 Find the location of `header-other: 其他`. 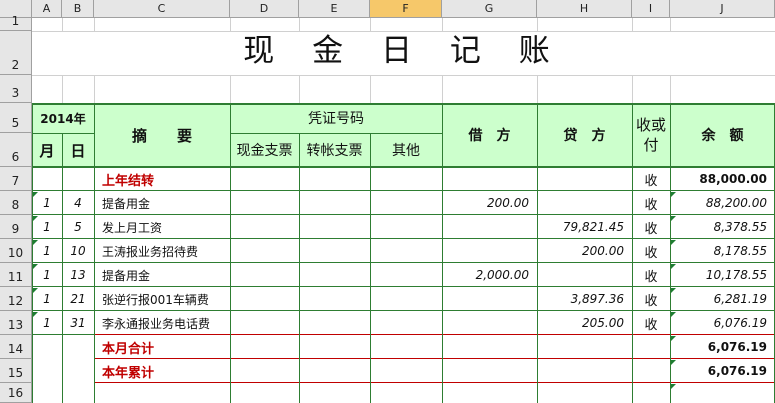

header-other: 其他 is located at coordinates (406, 151).